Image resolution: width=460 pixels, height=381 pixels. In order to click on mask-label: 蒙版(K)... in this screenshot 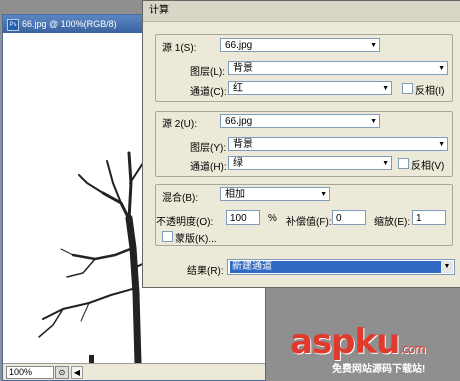, I will do `click(196, 237)`.